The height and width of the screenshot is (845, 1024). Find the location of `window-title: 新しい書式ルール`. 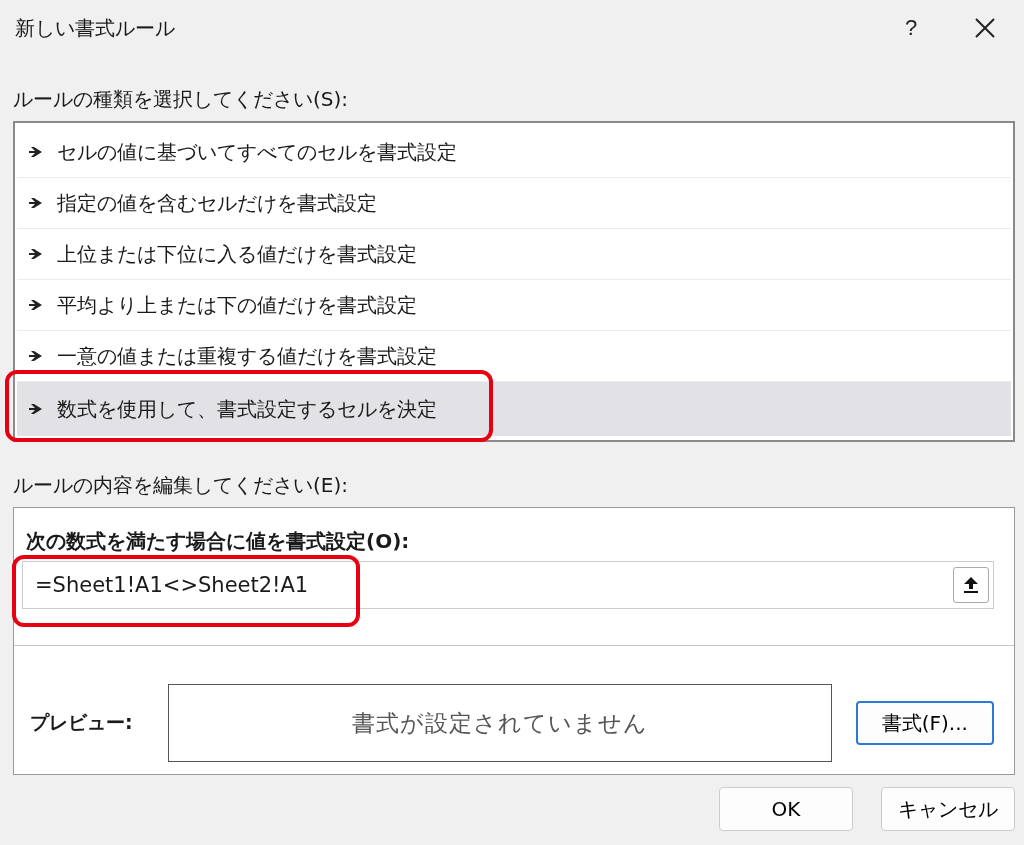

window-title: 新しい書式ルール is located at coordinates (95, 28).